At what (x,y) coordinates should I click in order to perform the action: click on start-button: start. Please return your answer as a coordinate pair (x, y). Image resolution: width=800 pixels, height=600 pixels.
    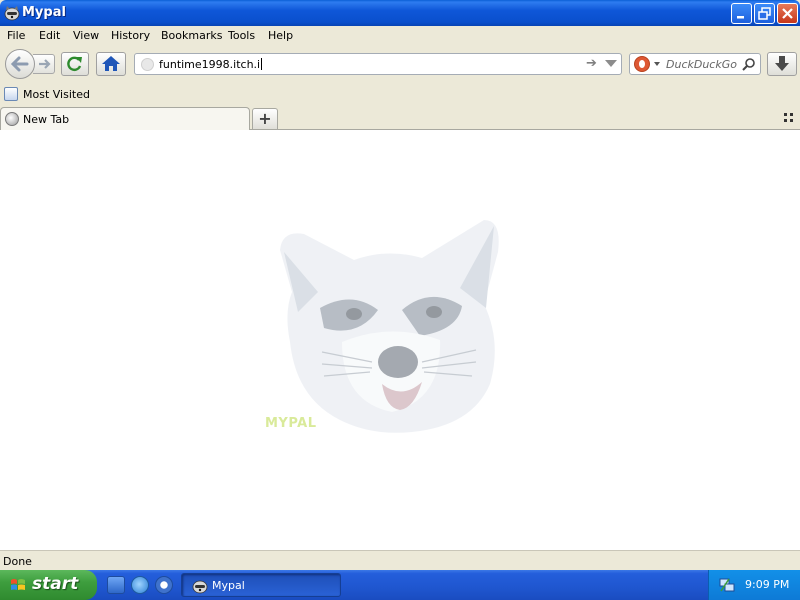
    Looking at the image, I should click on (48, 585).